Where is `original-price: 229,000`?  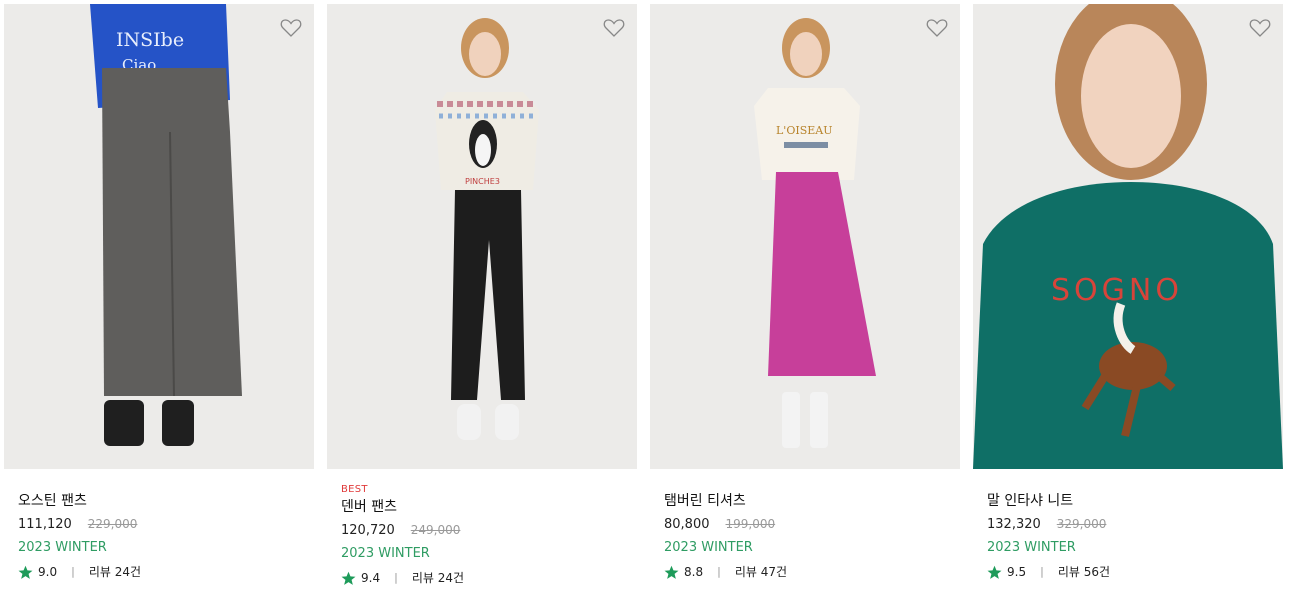
original-price: 229,000 is located at coordinates (112, 524).